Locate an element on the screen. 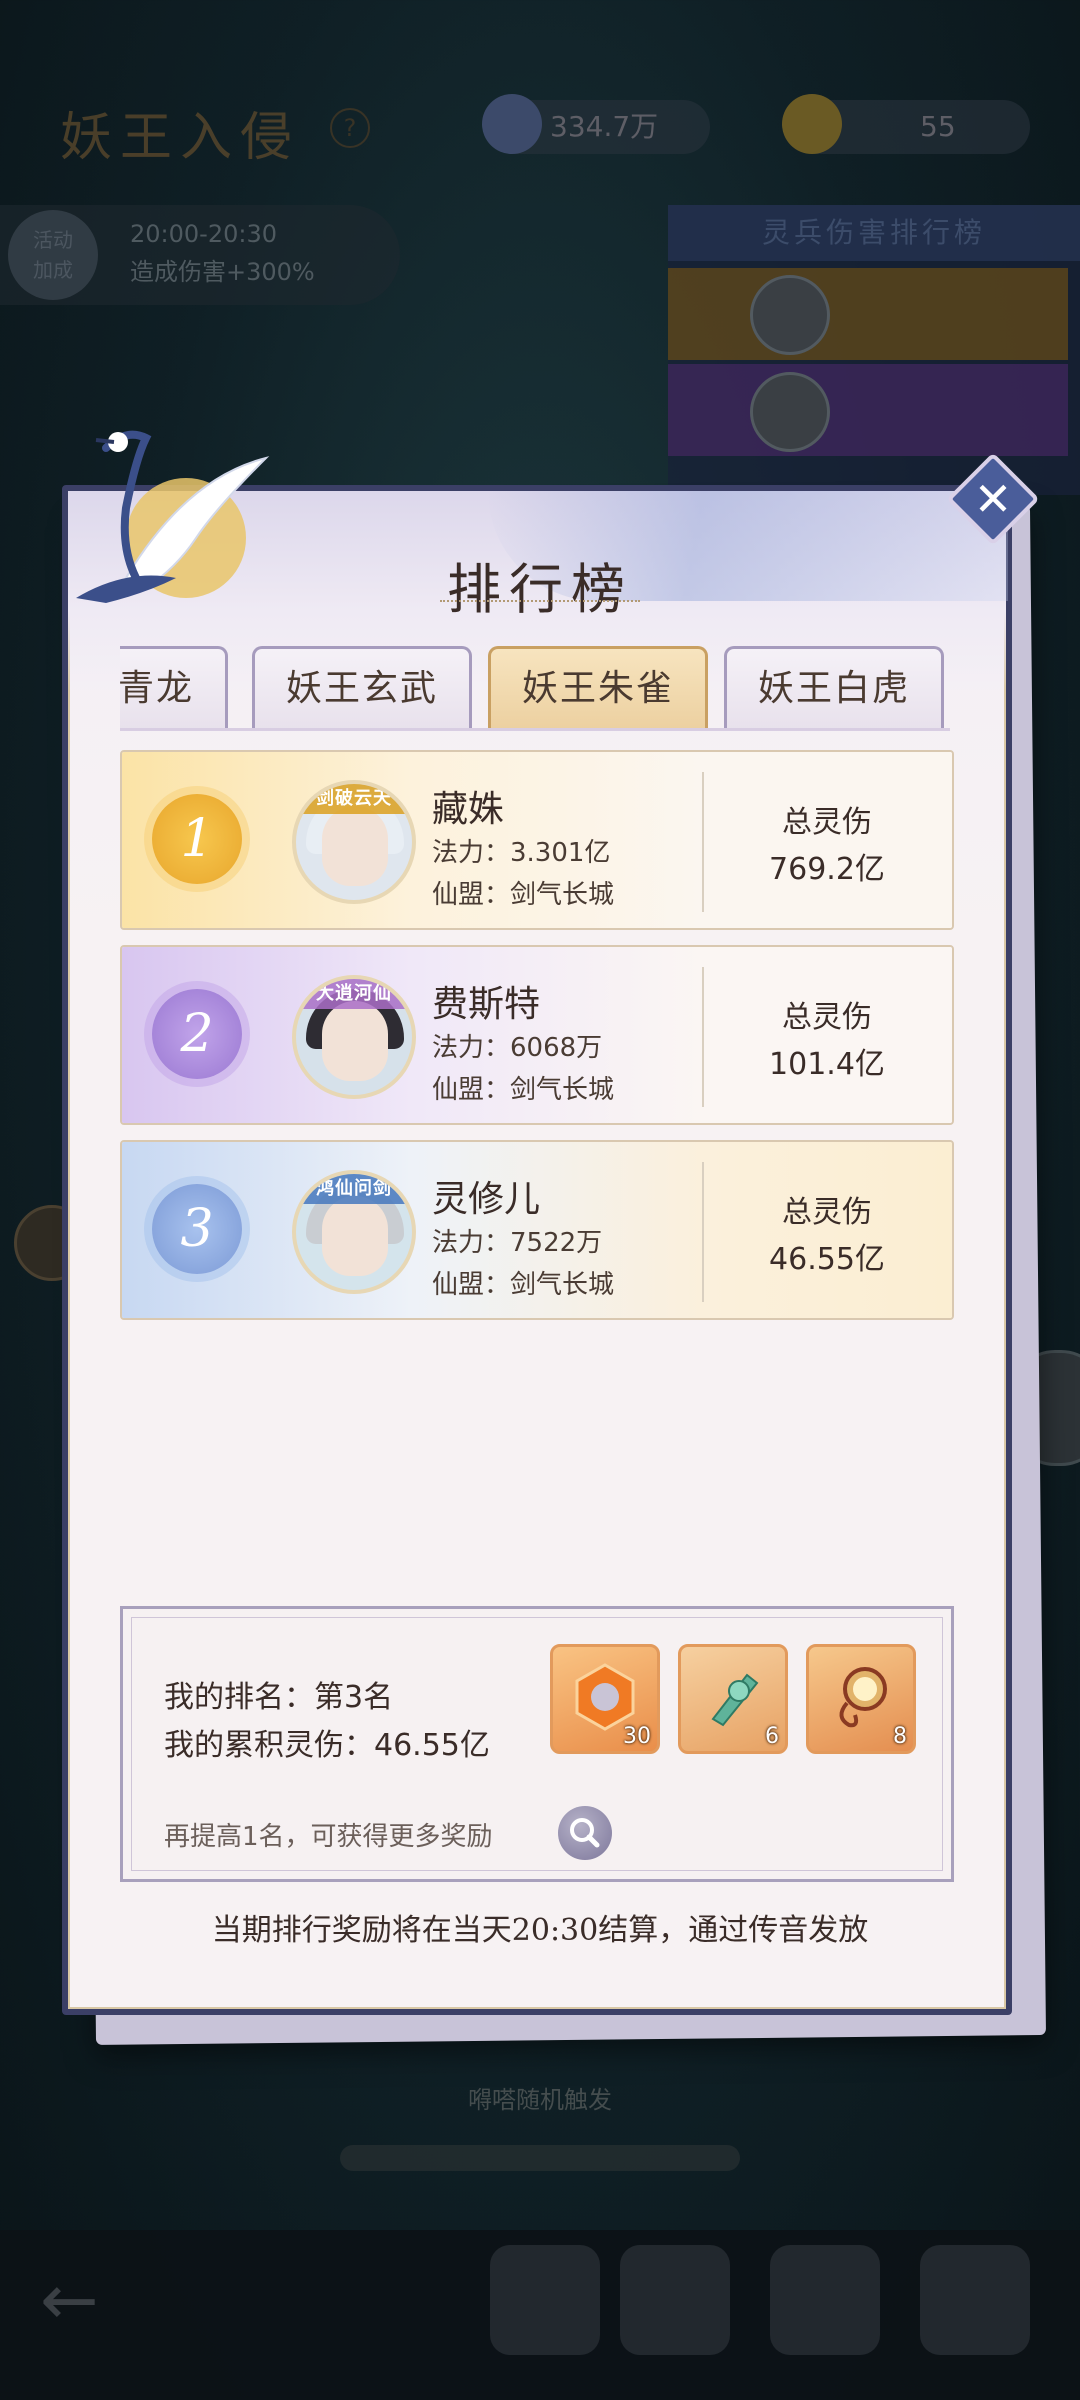 The width and height of the screenshot is (1080, 2400). lightning-icon is located at coordinates (812, 124).